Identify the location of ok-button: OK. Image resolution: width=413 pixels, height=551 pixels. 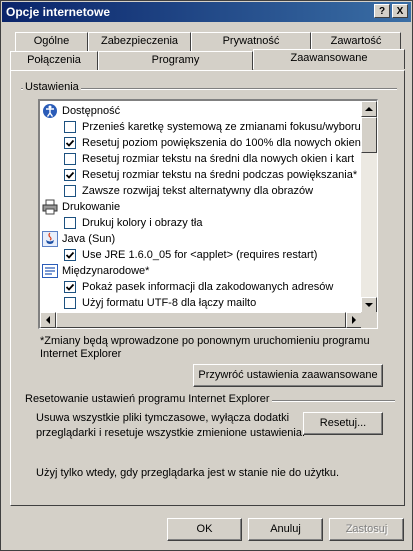
(204, 529).